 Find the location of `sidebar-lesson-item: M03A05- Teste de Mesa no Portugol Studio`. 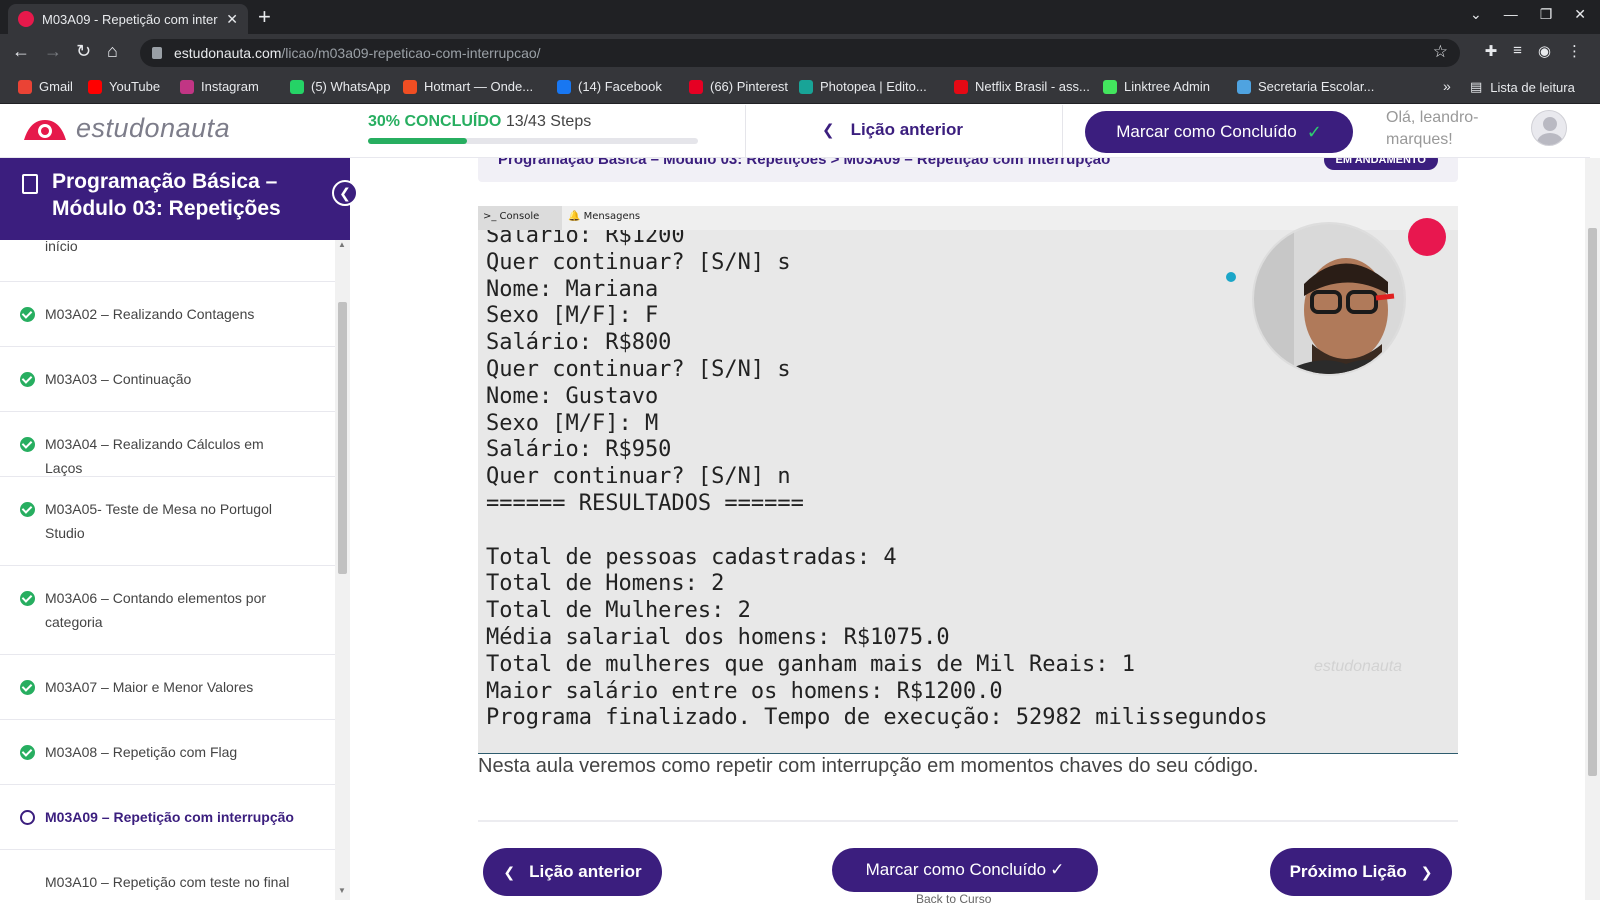

sidebar-lesson-item: M03A05- Teste de Mesa no Portugol Studio is located at coordinates (167, 521).